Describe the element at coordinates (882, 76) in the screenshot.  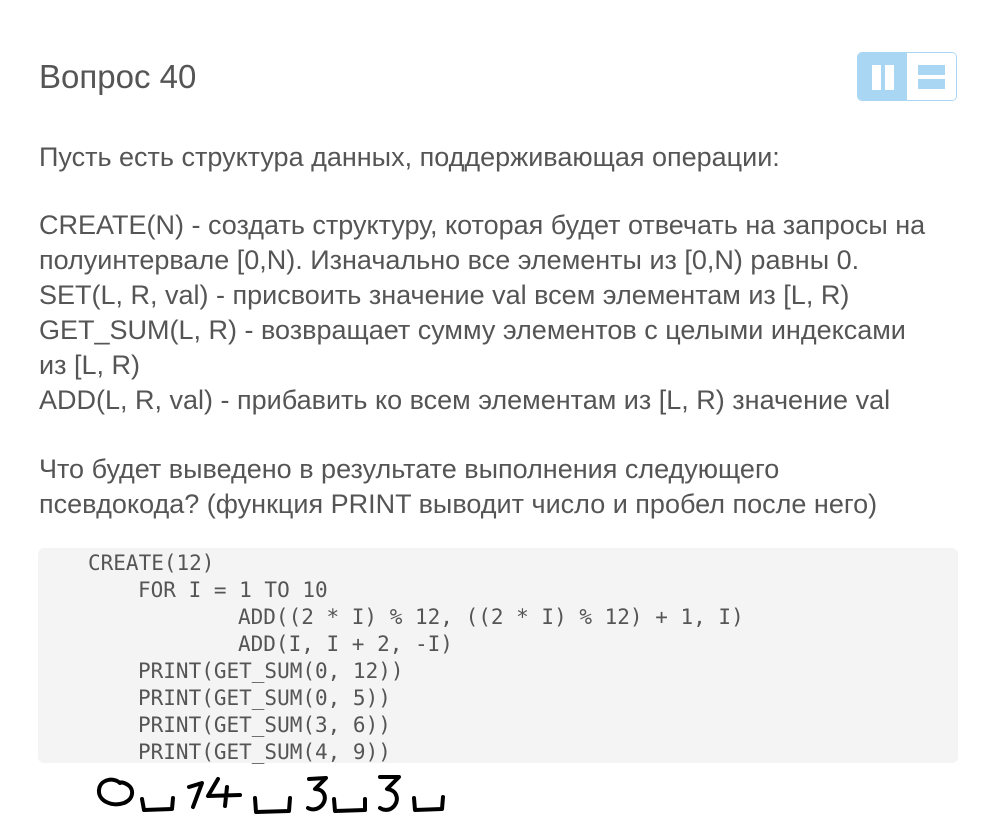
I see `two-column-layout-button` at that location.